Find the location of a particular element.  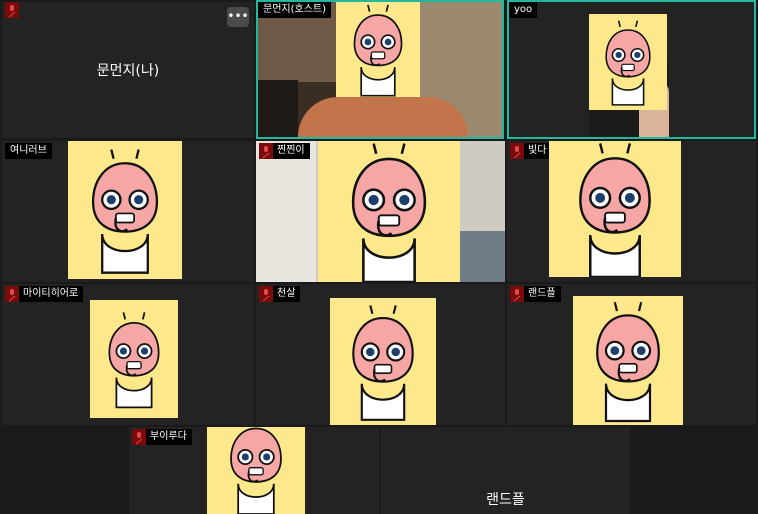

participant-name: 문먼지(나) is located at coordinates (128, 71).